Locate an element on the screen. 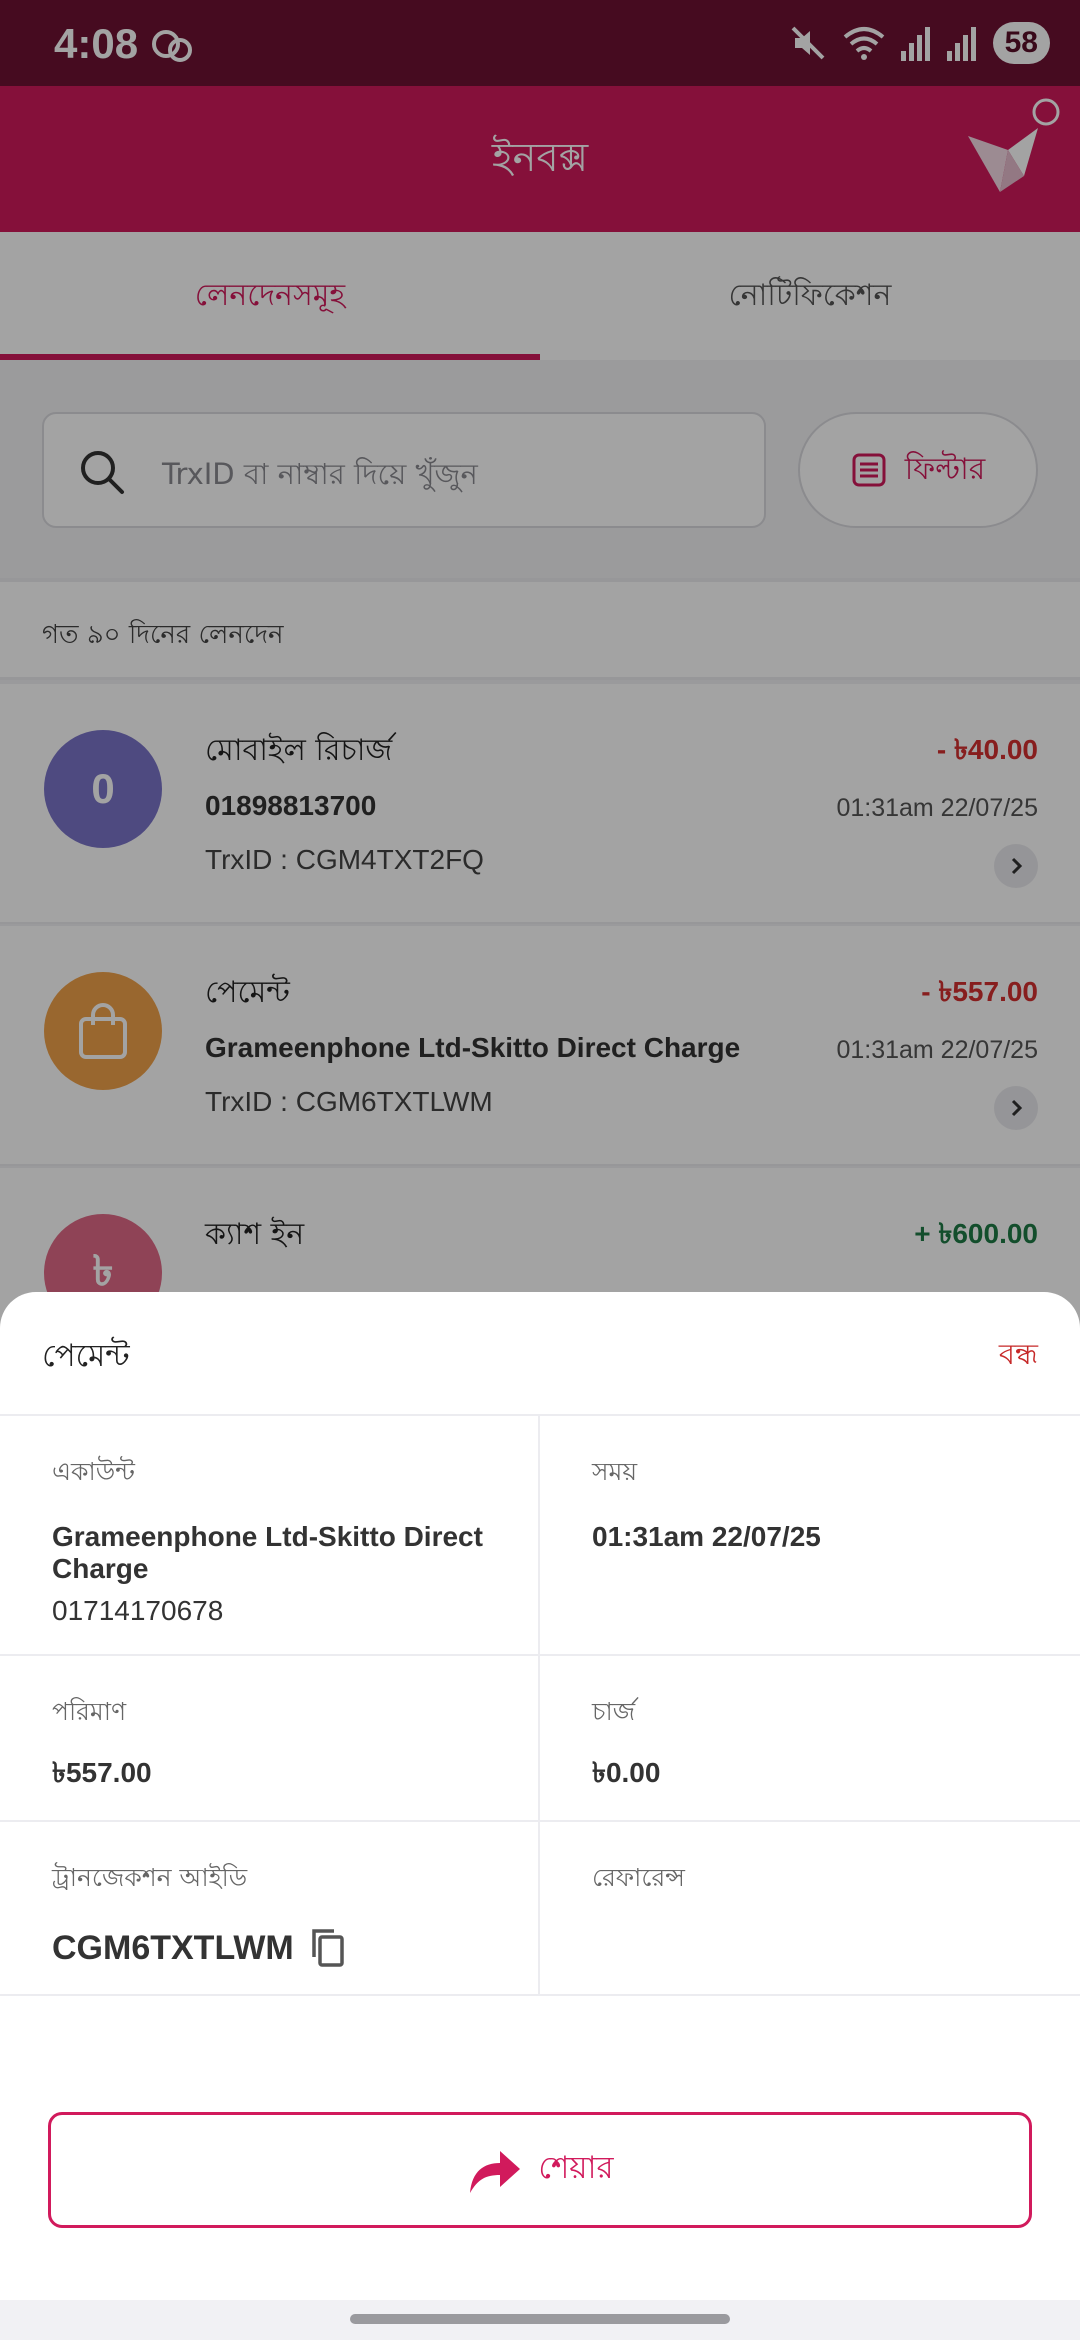 This screenshot has height=2340, width=1080. share-label: শেয়ার is located at coordinates (576, 2168).